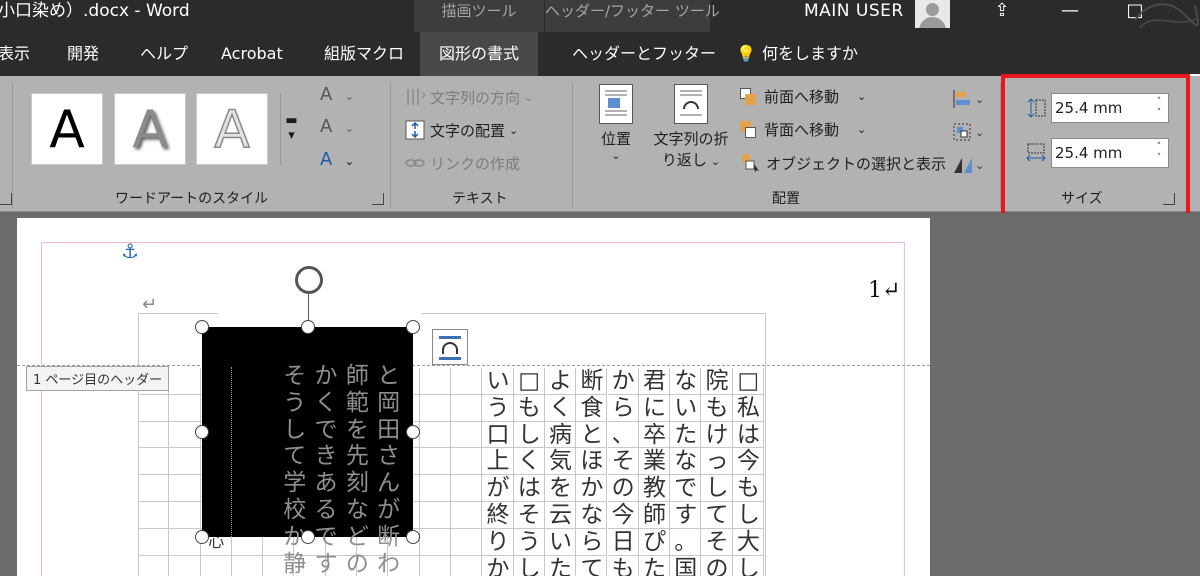 This screenshot has height=576, width=1200. I want to click on wordart-style-outline: A, so click(232, 129).